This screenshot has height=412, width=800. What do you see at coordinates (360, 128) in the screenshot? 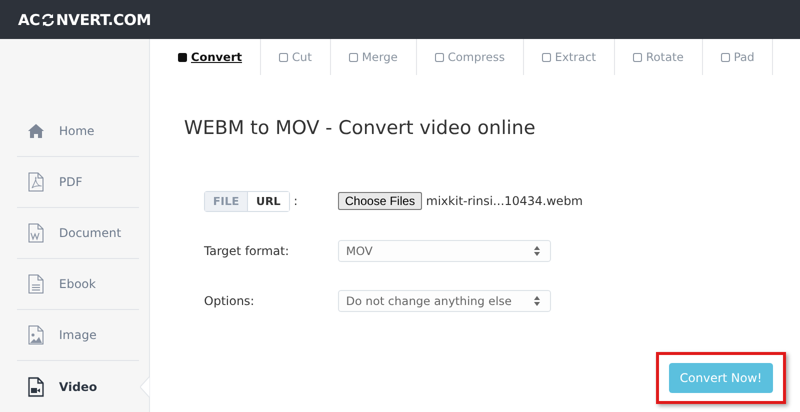
I see `page-title: WEBM to MOV - Convert video online` at bounding box center [360, 128].